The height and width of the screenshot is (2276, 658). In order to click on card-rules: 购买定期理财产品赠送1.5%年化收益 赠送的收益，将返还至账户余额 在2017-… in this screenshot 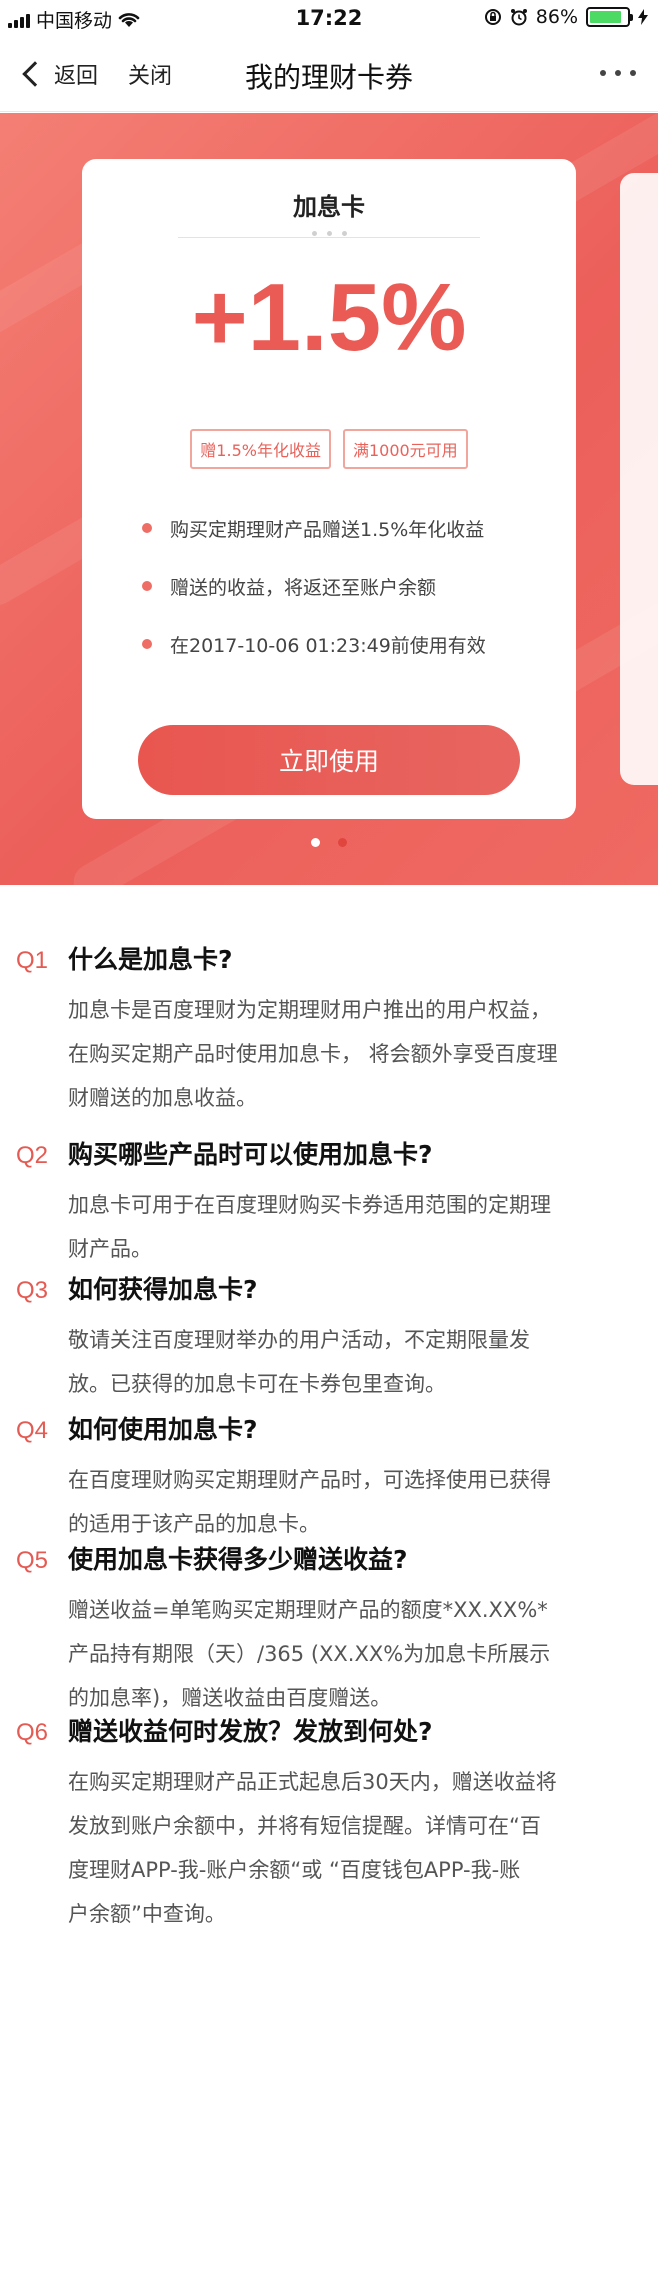, I will do `click(344, 586)`.